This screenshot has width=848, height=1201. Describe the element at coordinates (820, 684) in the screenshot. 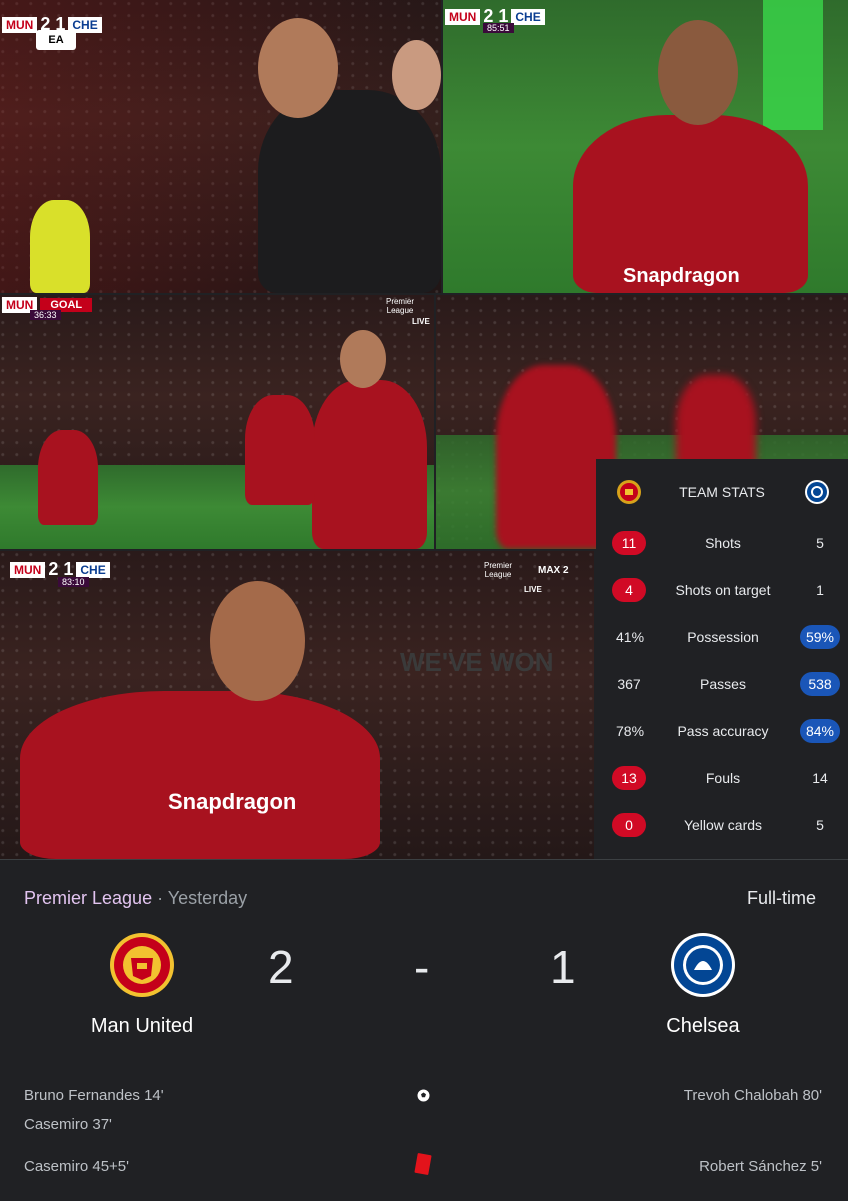

I see `stat-away-value: 538` at that location.